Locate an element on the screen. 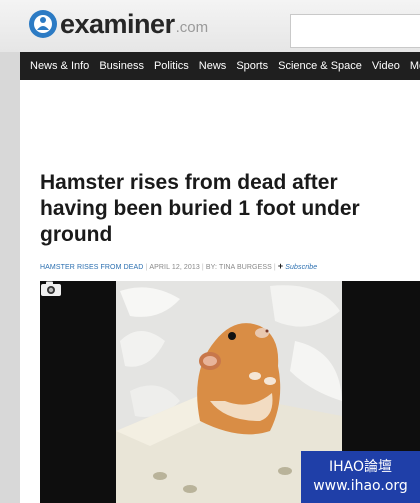 The image size is (420, 503). watermark-title: IHAO論壇 is located at coordinates (360, 467).